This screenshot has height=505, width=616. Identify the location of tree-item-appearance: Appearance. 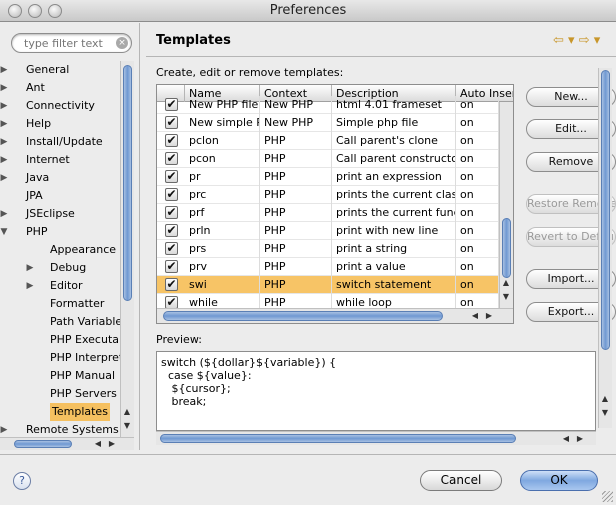
(60, 250).